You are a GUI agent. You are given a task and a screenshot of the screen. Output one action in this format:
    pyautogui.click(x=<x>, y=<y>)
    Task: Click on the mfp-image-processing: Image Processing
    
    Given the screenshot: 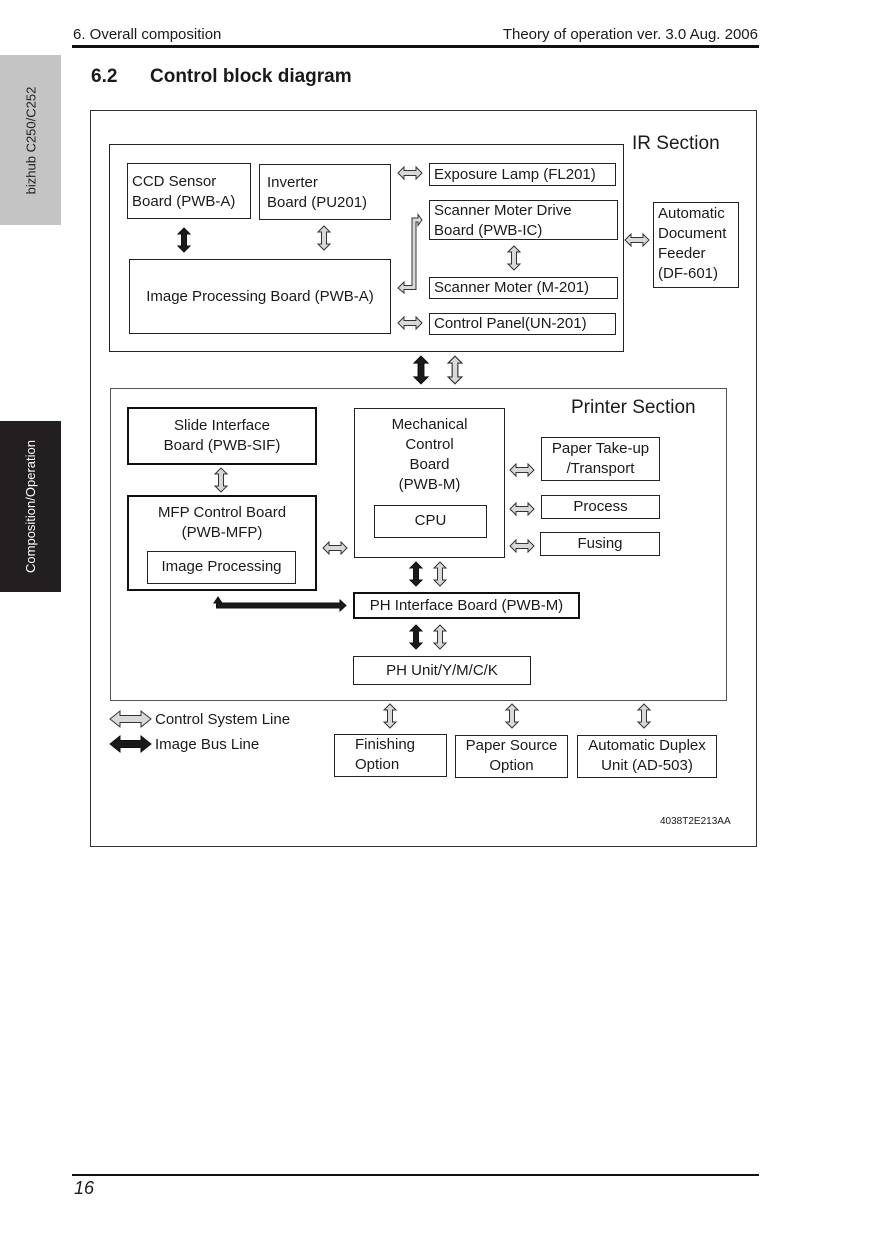 What is the action you would take?
    pyautogui.click(x=221, y=567)
    